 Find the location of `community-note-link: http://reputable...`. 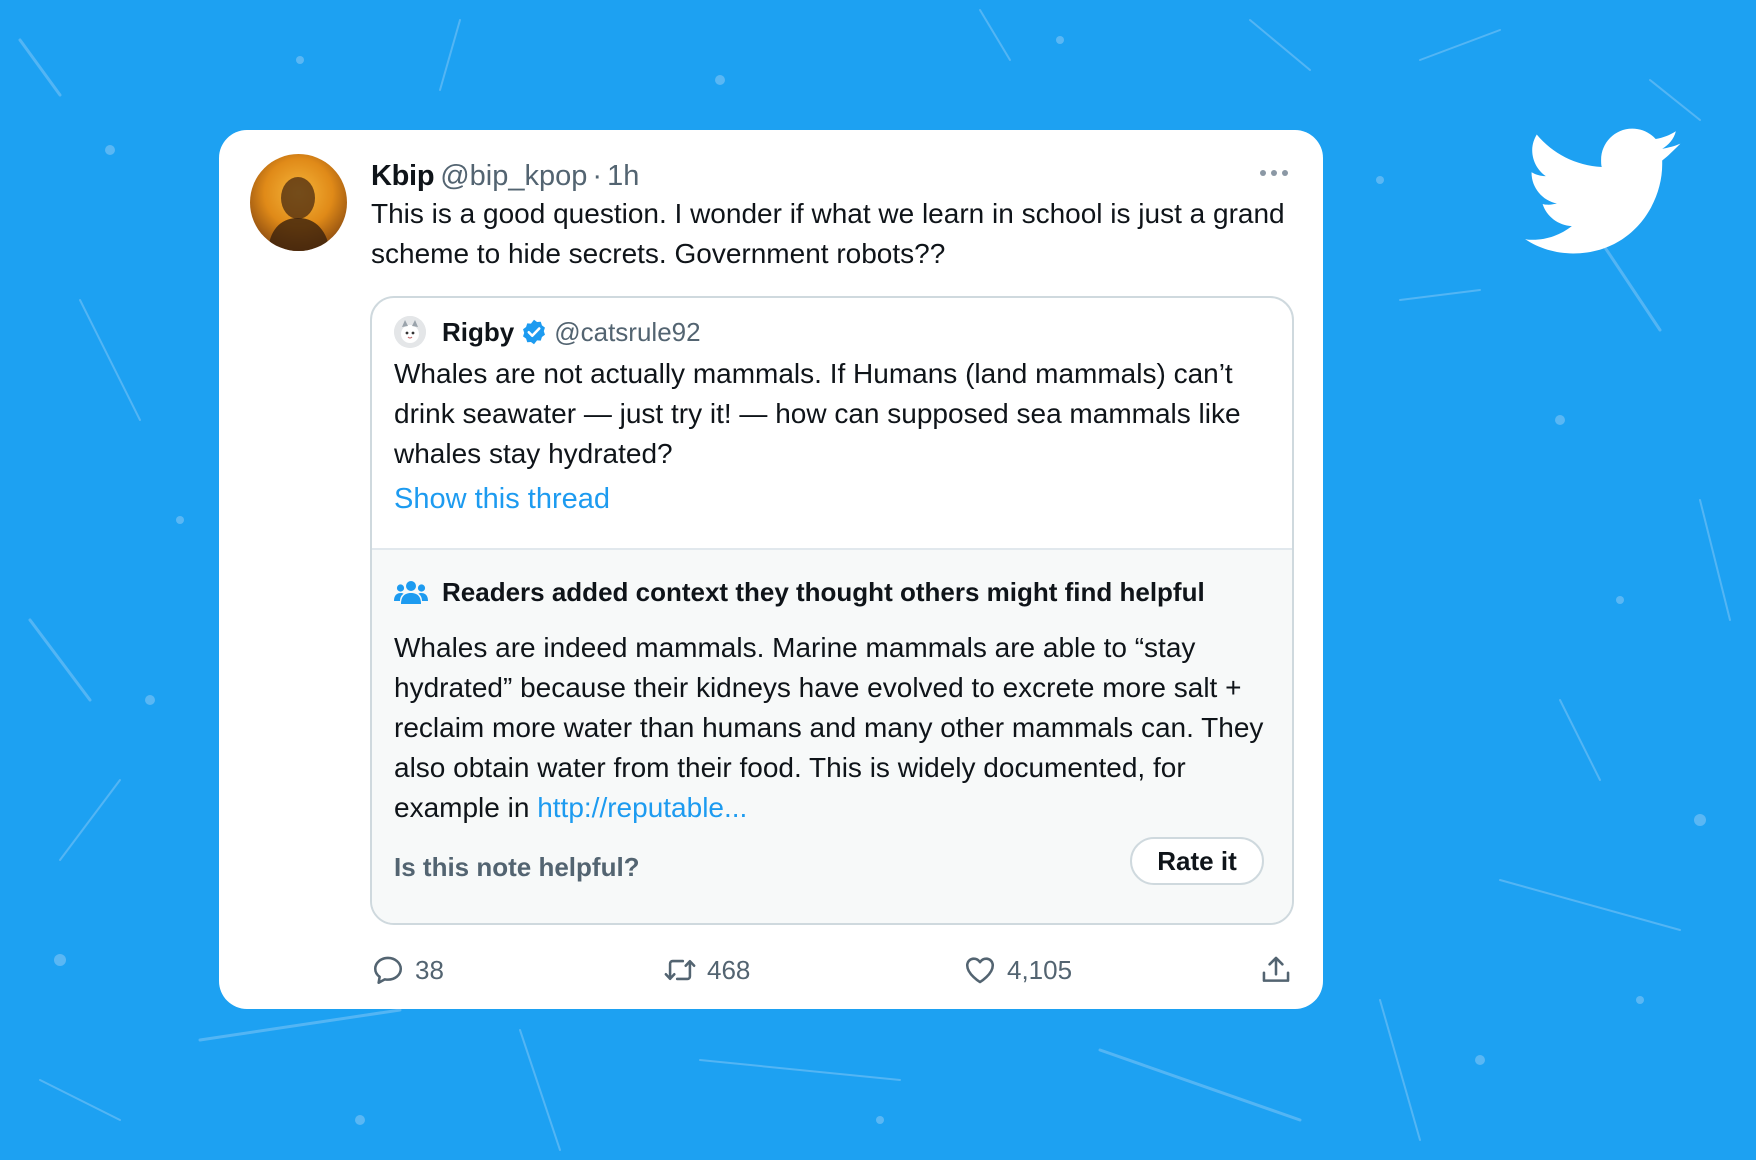

community-note-link: http://reputable... is located at coordinates (642, 807).